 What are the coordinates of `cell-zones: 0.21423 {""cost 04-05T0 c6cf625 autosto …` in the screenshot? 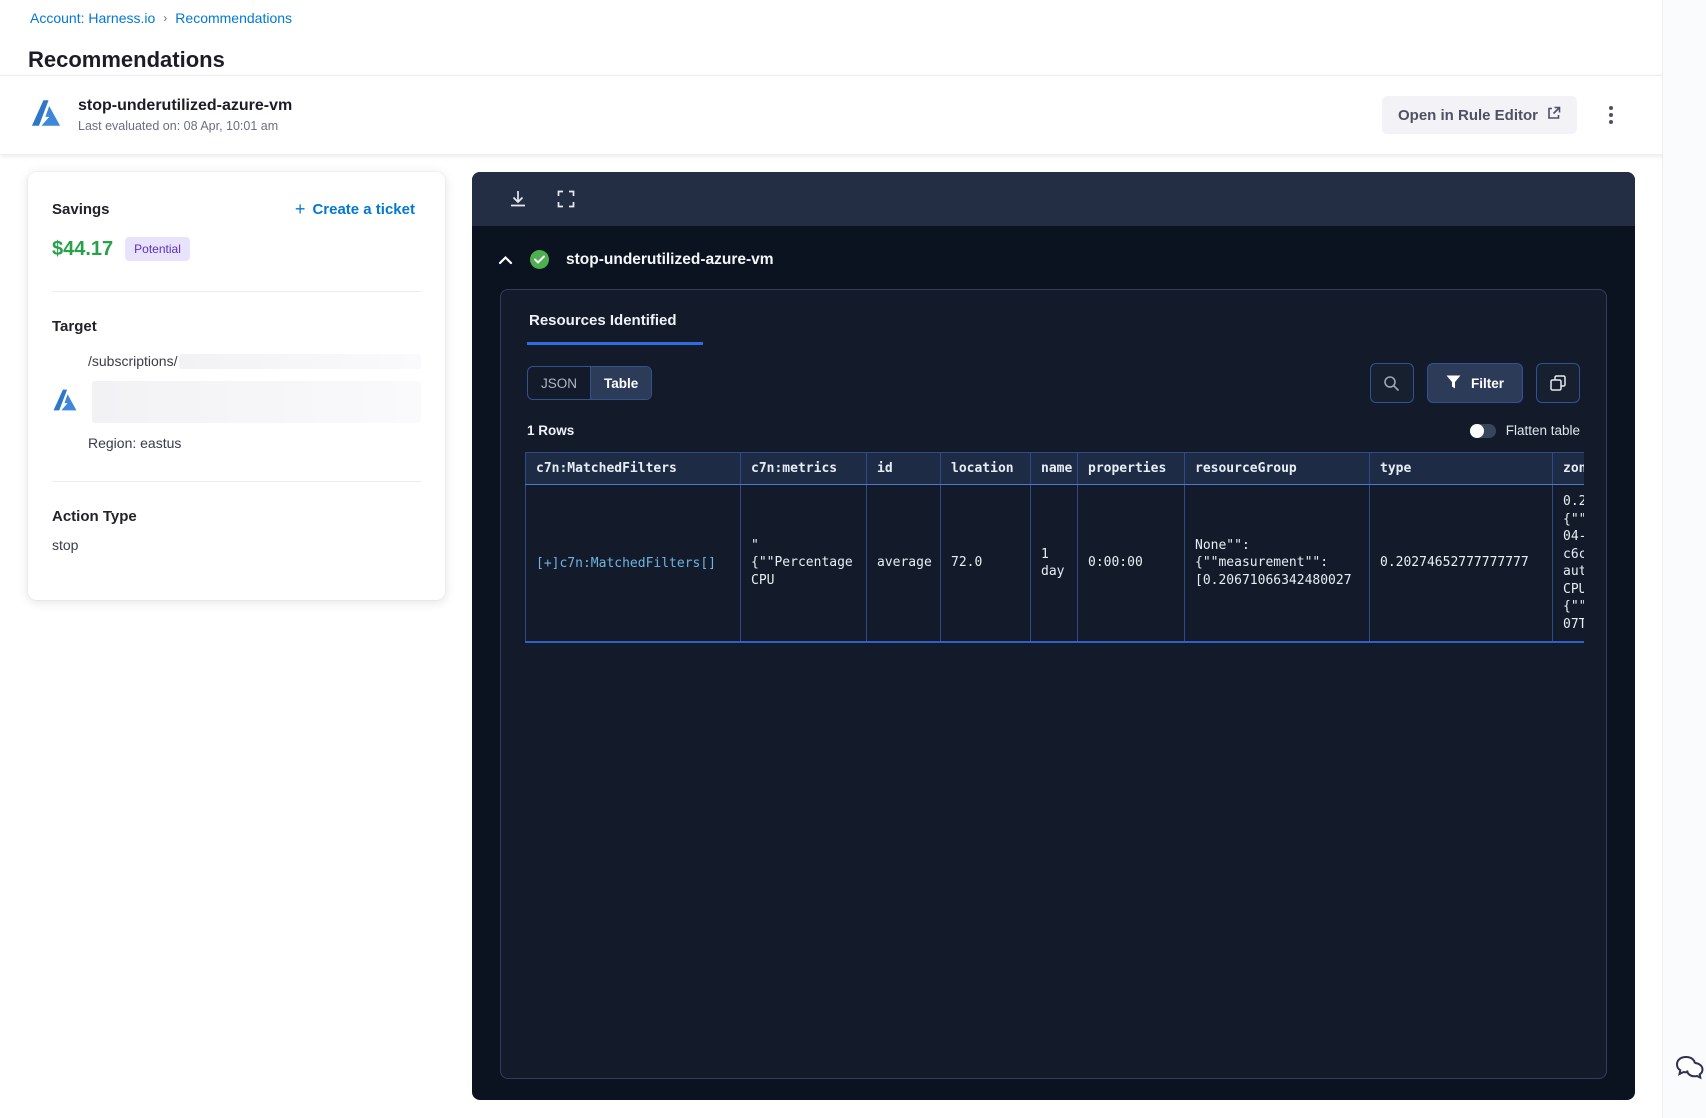 It's located at (1573, 563).